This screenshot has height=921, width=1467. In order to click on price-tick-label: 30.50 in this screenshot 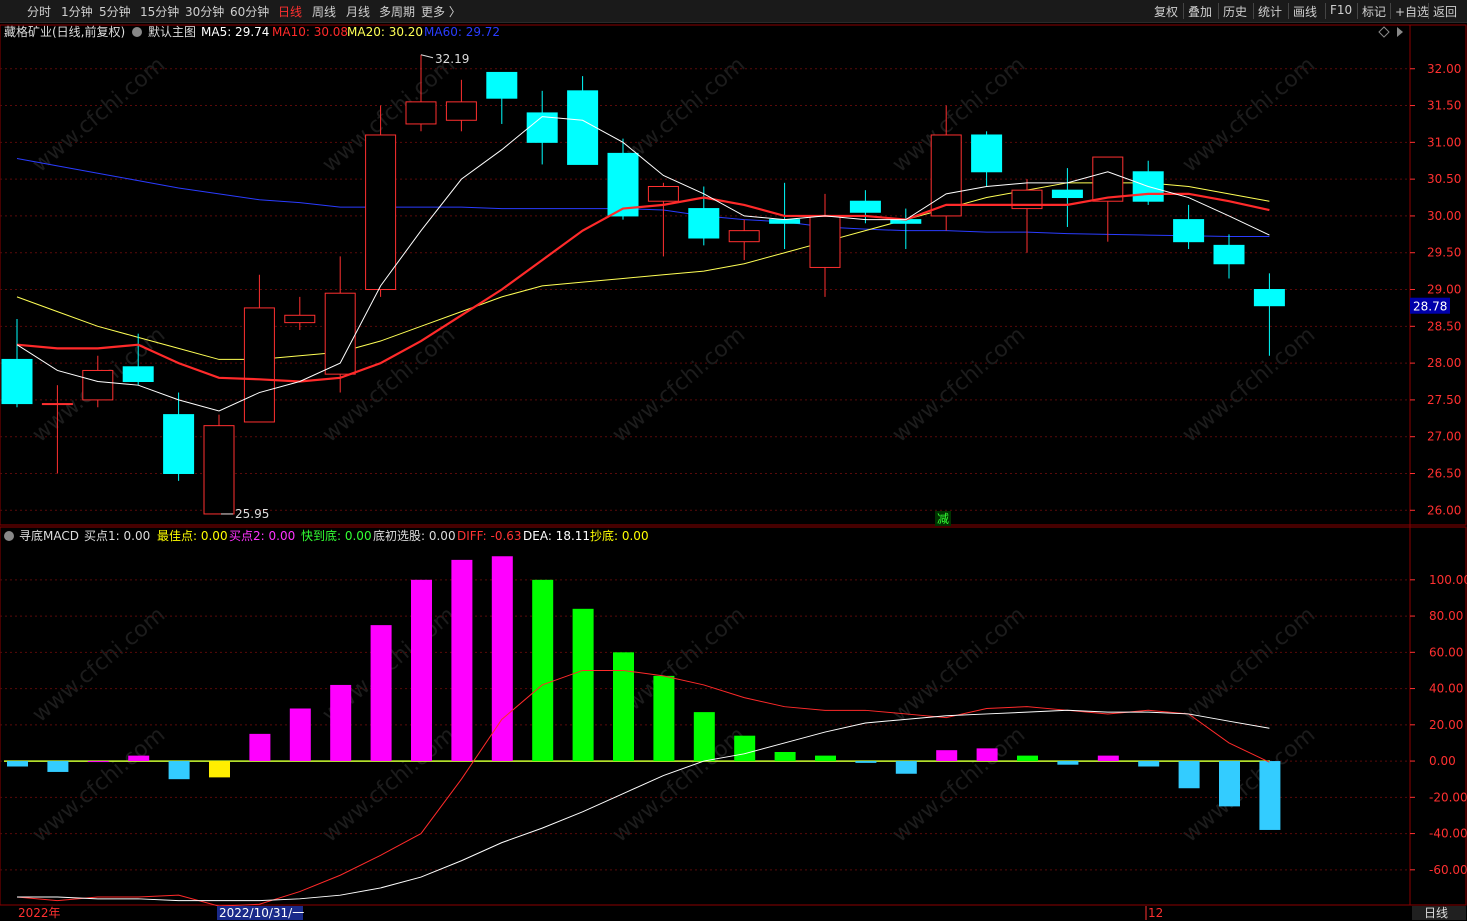, I will do `click(1444, 179)`.